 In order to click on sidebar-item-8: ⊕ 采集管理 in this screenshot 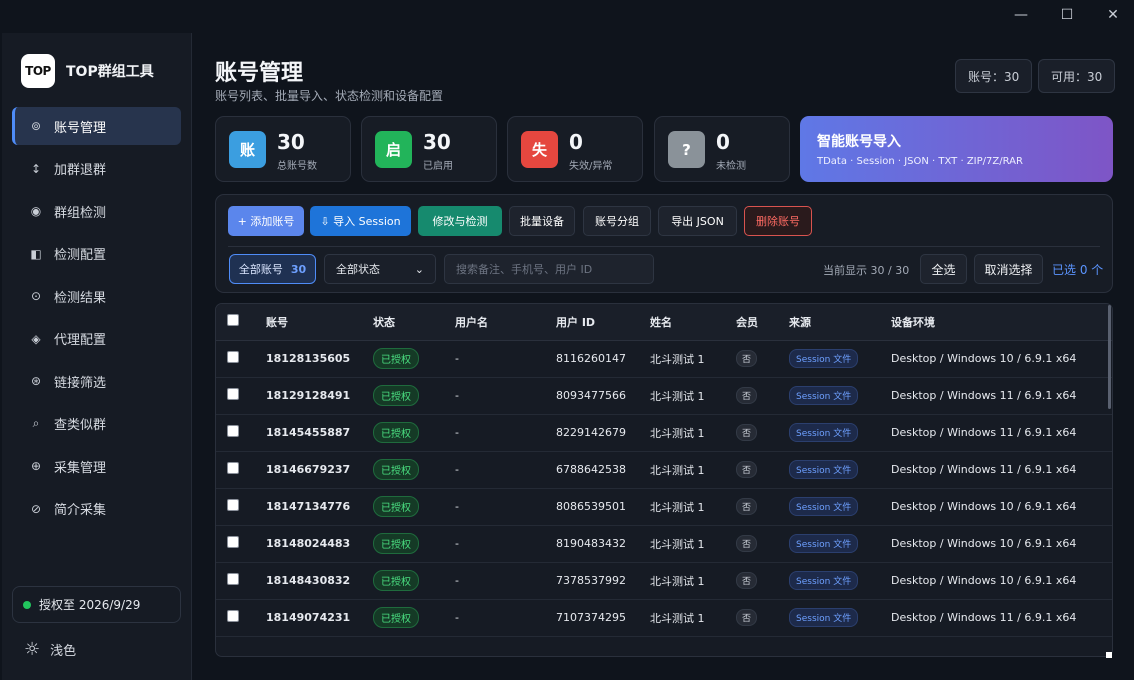, I will do `click(96, 466)`.